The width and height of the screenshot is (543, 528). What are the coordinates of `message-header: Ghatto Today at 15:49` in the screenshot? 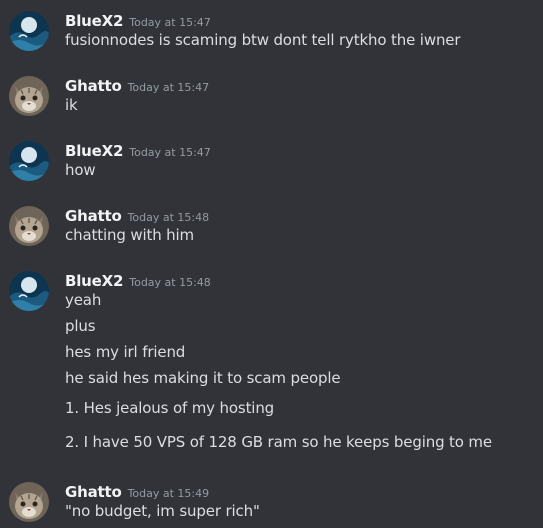 It's located at (137, 492).